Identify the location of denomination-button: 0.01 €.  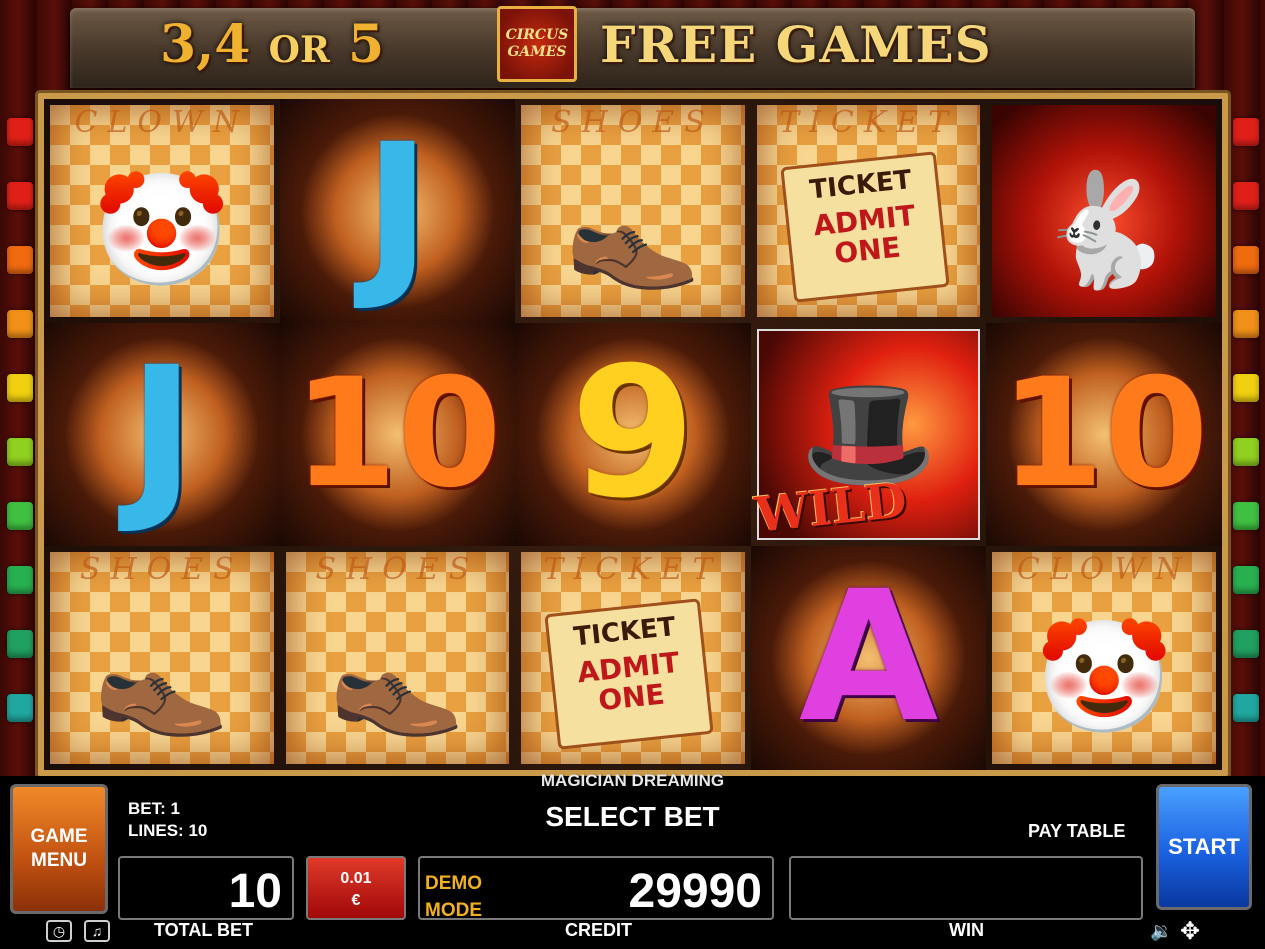
(356, 888).